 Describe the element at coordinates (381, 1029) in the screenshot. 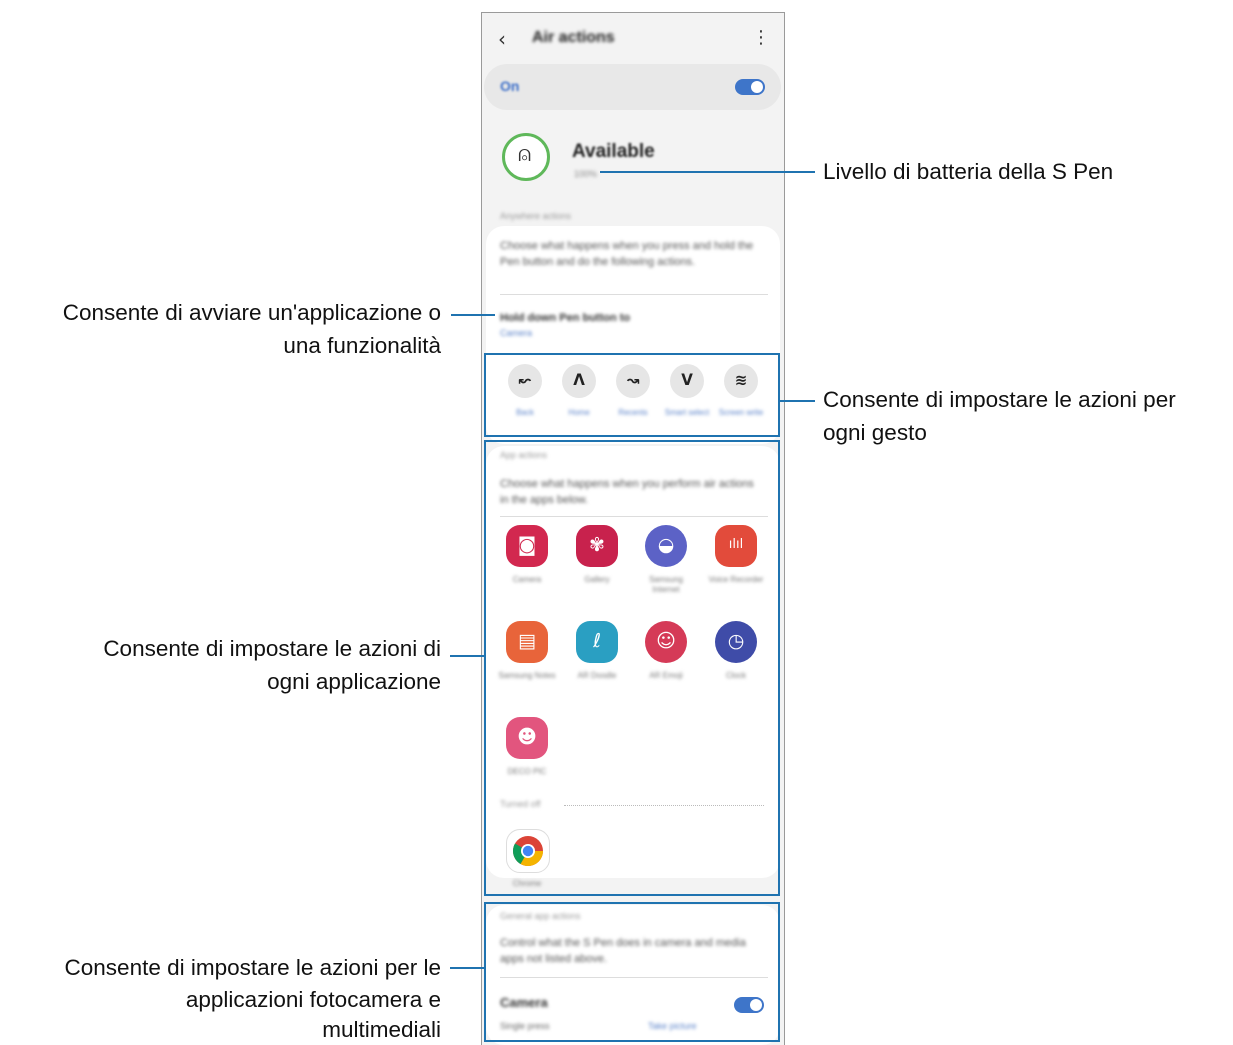

I see `callout-media-line3: multimediali` at that location.